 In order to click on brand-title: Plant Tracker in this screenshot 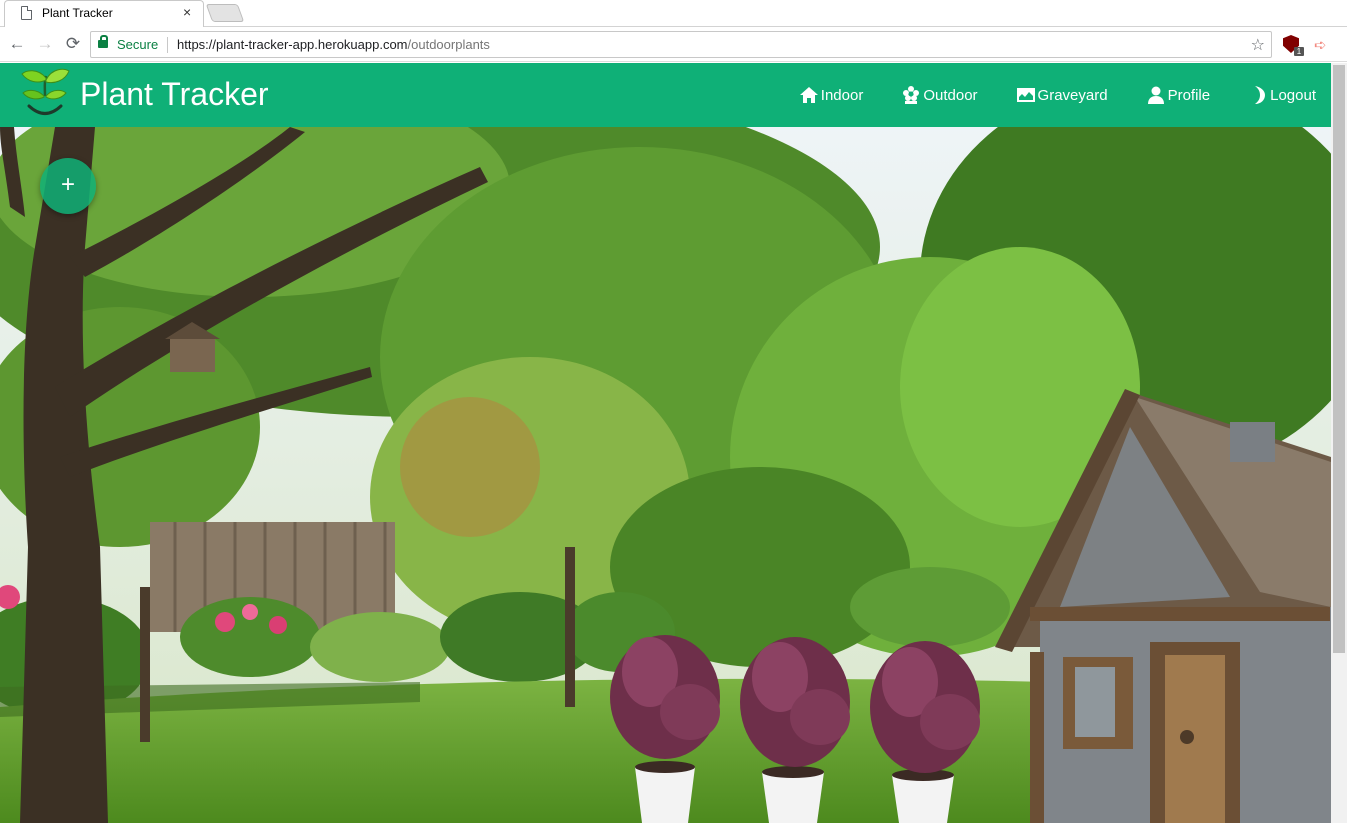, I will do `click(174, 94)`.